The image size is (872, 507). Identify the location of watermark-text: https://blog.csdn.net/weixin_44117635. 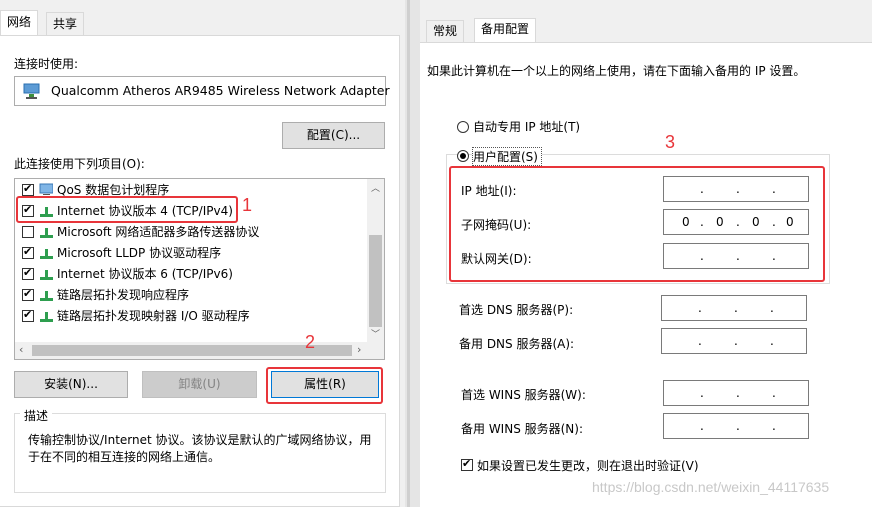
(711, 487).